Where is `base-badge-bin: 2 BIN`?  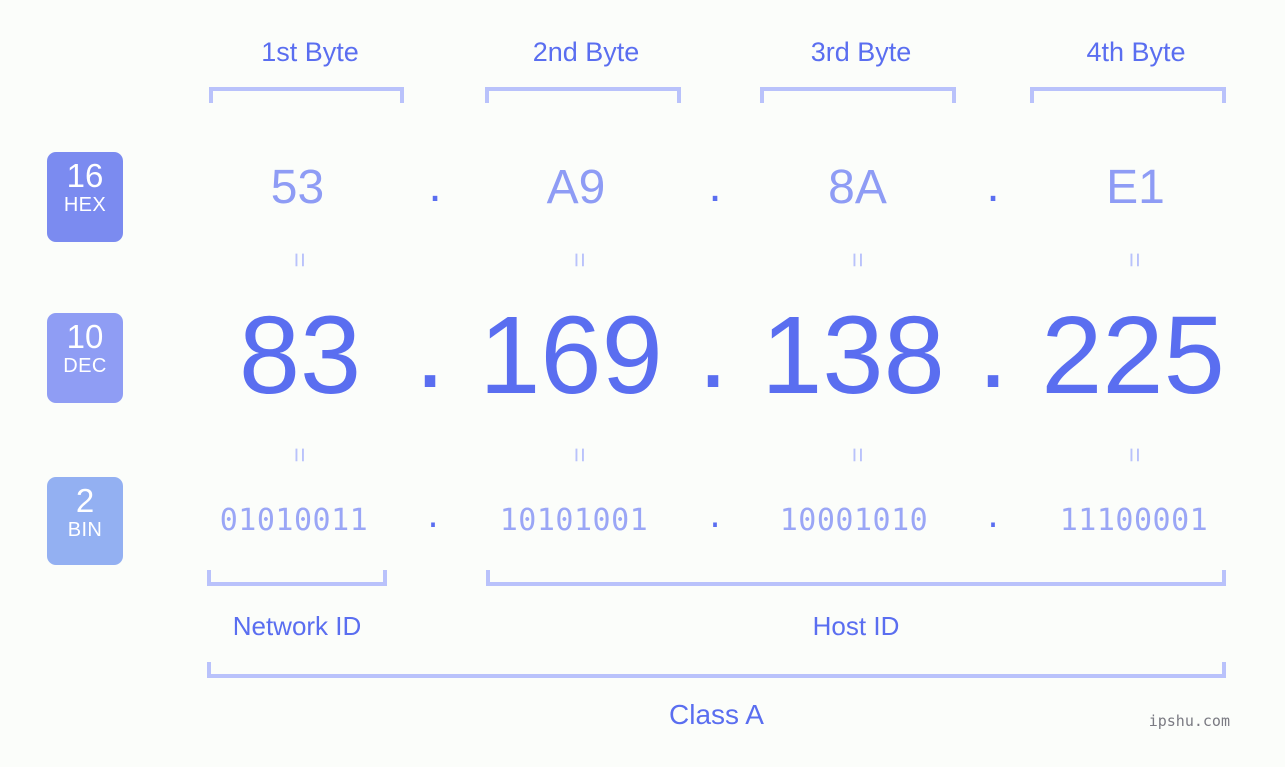 base-badge-bin: 2 BIN is located at coordinates (85, 521).